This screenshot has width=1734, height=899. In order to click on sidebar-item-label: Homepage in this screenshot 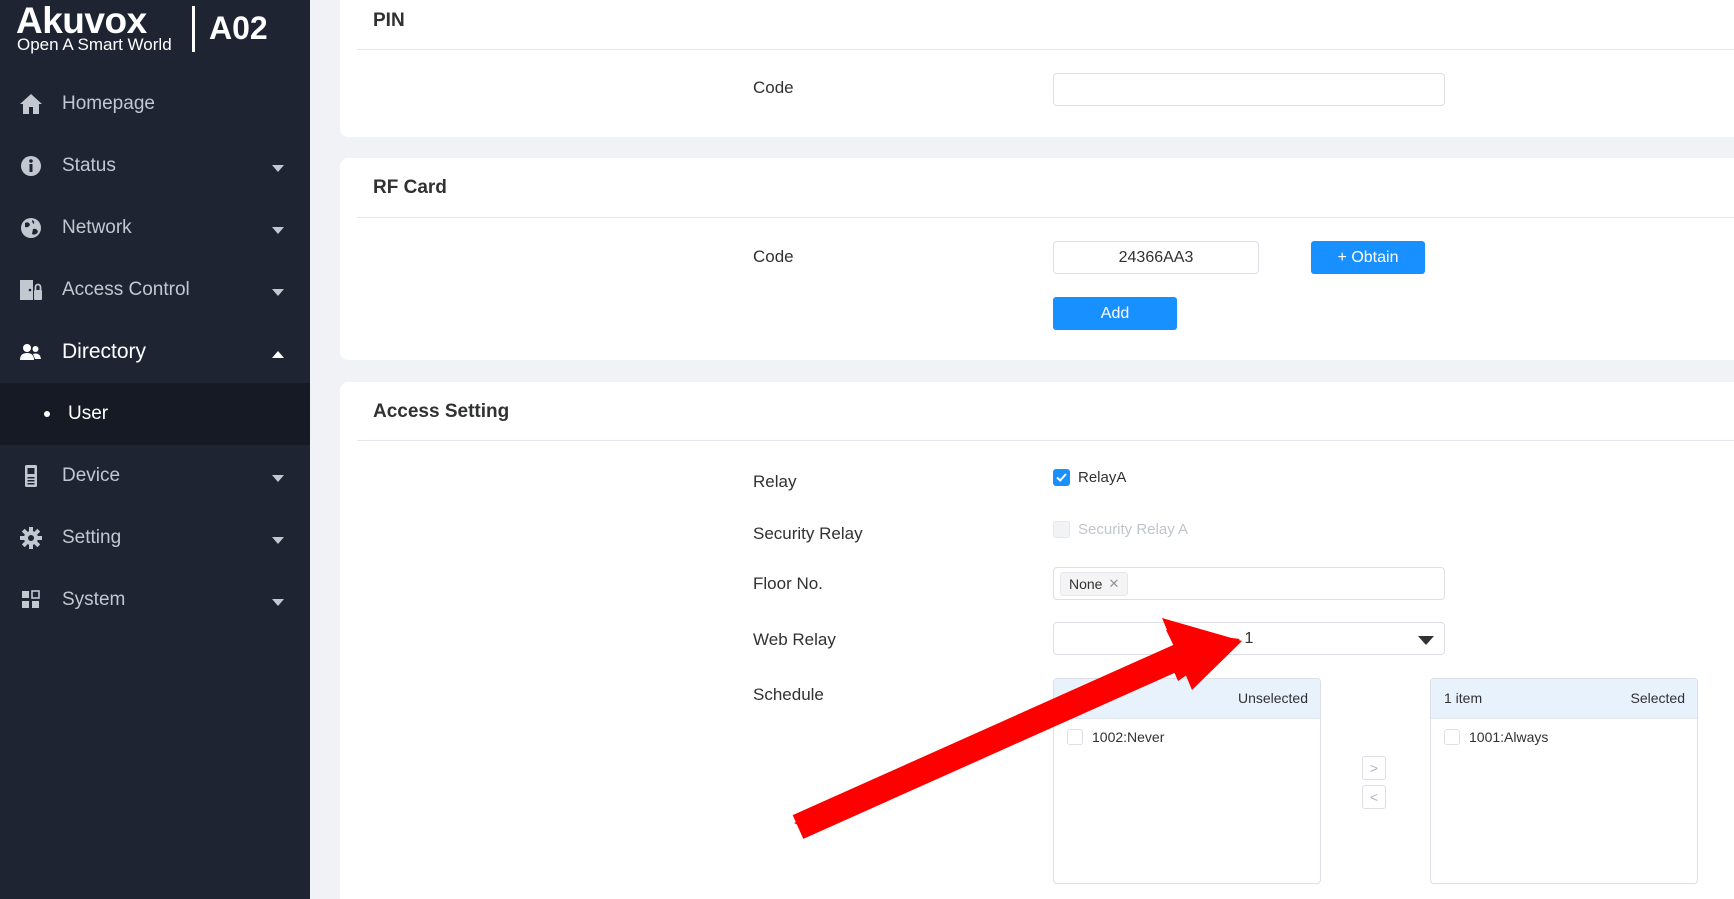, I will do `click(108, 103)`.